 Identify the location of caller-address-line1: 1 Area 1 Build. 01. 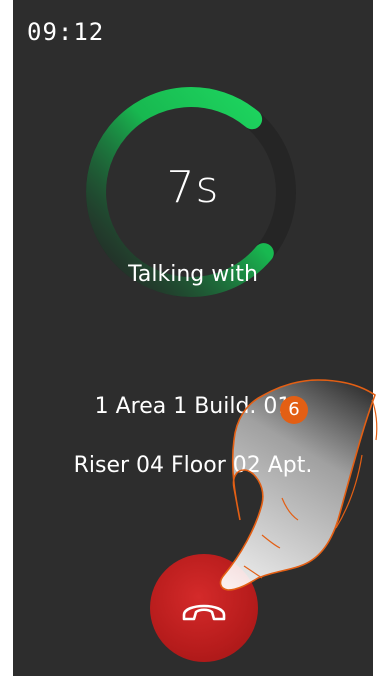
(193, 406).